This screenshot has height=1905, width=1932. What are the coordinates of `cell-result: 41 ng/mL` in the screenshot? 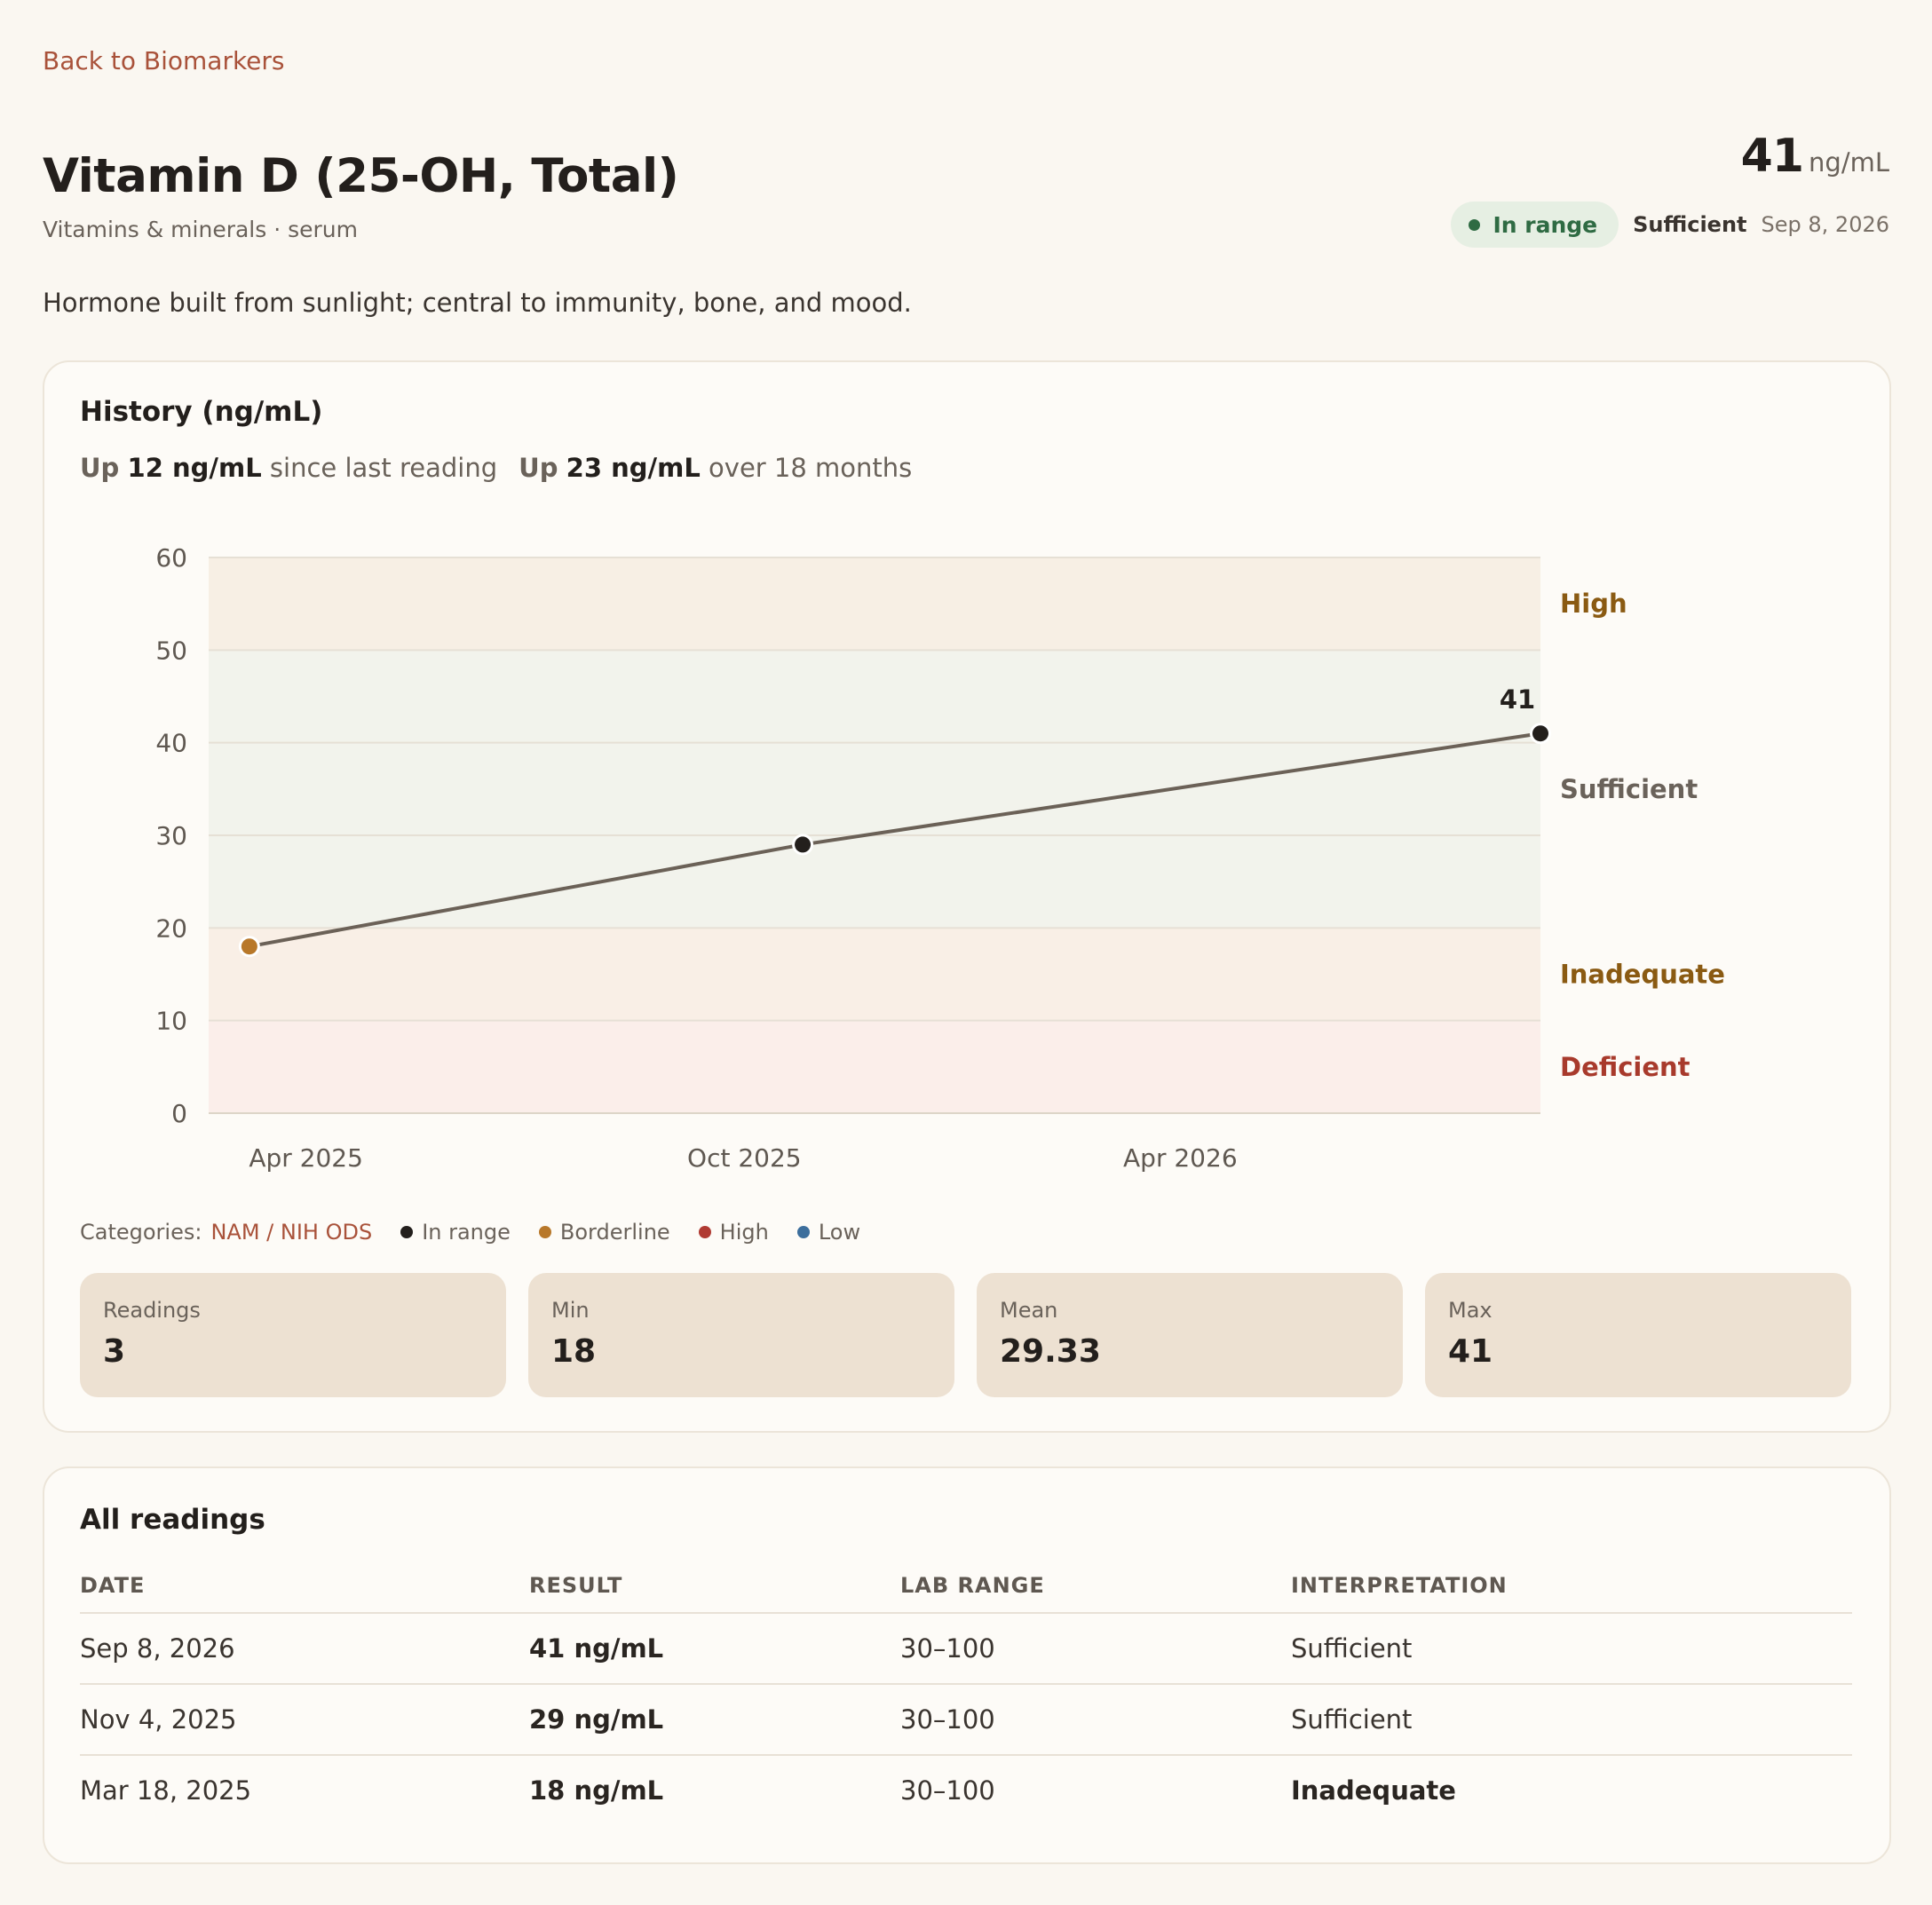 It's located at (596, 1648).